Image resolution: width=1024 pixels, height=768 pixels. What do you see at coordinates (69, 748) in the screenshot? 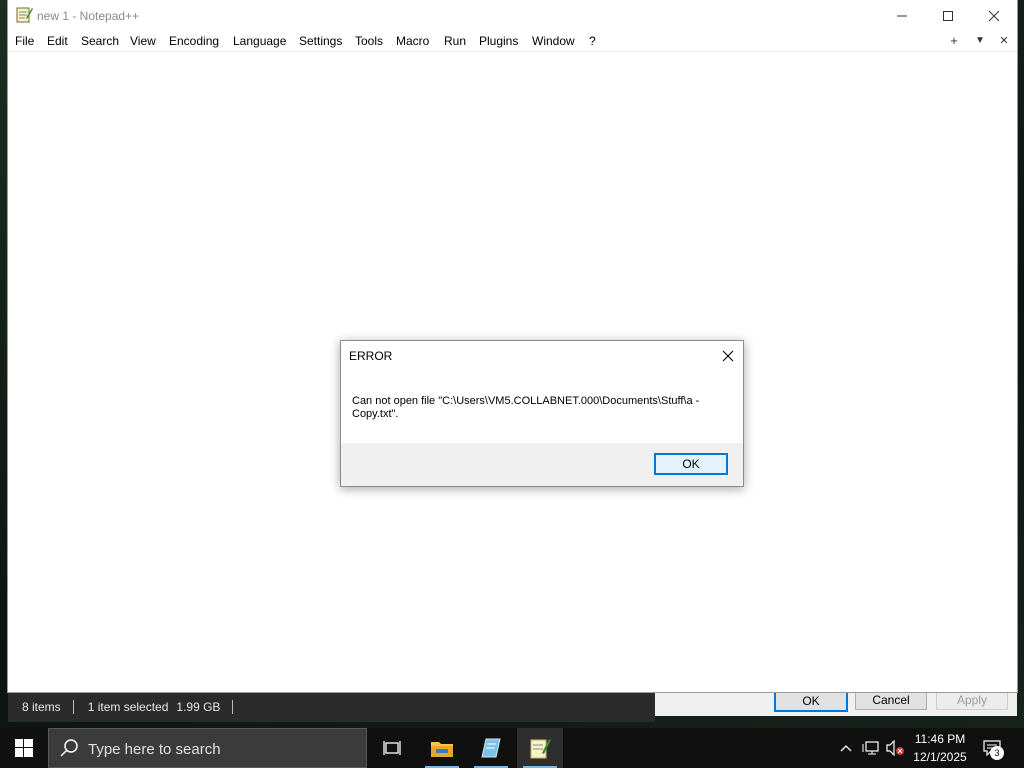
I see `search-icon` at bounding box center [69, 748].